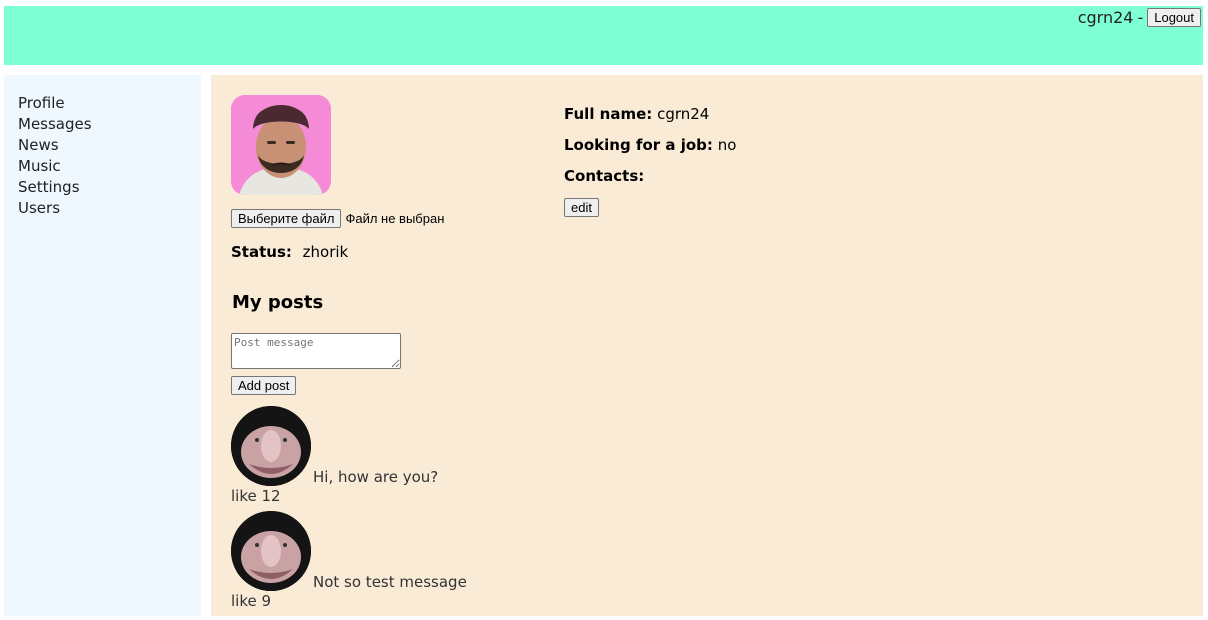 Image resolution: width=1208 pixels, height=620 pixels. Describe the element at coordinates (395, 218) in the screenshot. I see `file-status: Файл не выбран` at that location.